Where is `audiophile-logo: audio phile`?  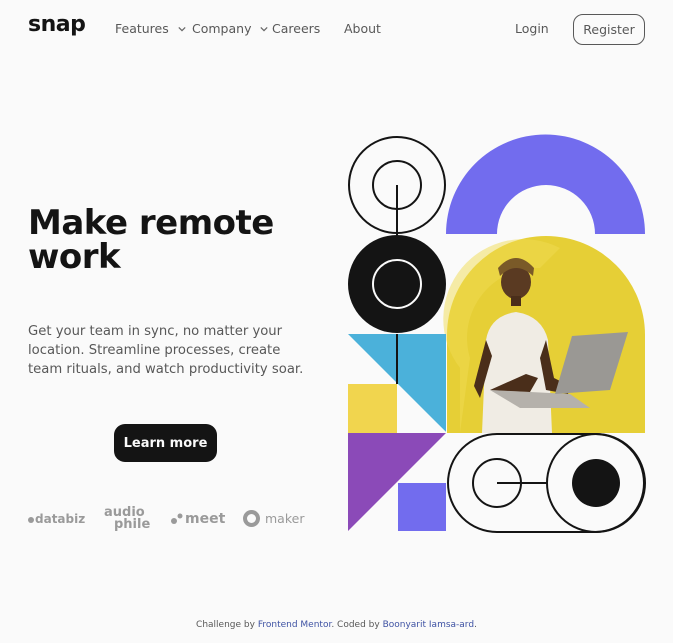 audiophile-logo: audio phile is located at coordinates (130, 518).